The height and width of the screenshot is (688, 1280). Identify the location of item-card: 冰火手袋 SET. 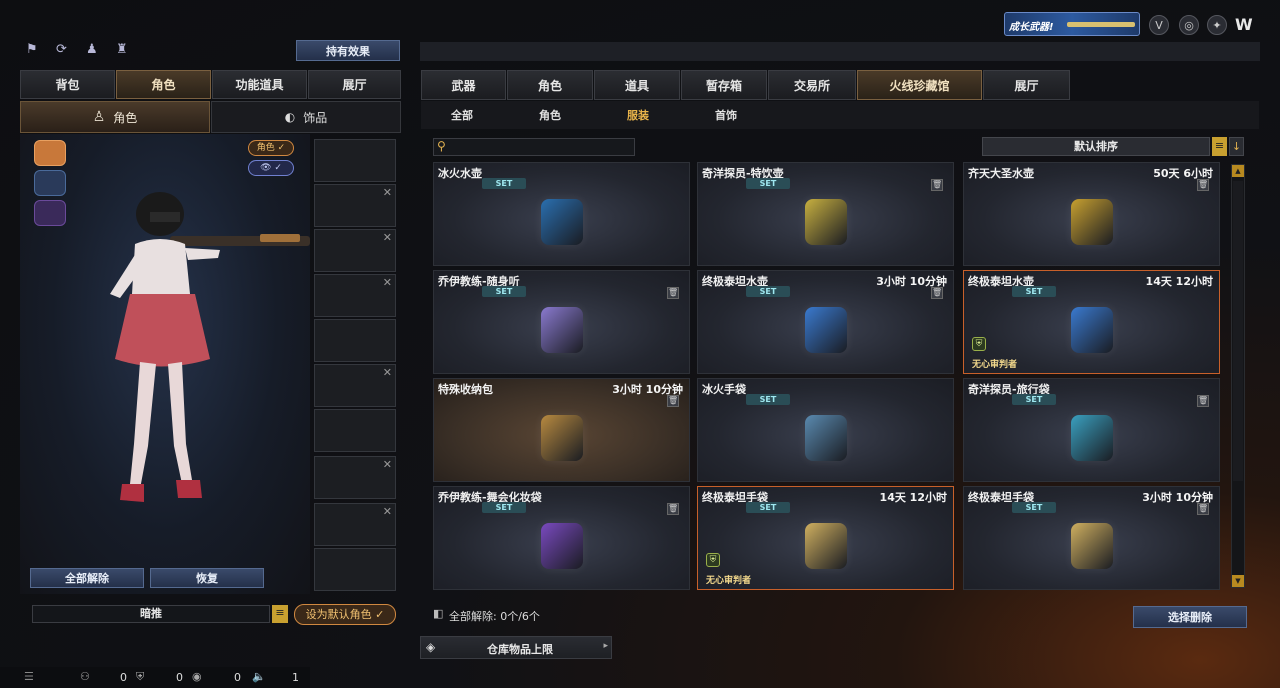
(825, 430).